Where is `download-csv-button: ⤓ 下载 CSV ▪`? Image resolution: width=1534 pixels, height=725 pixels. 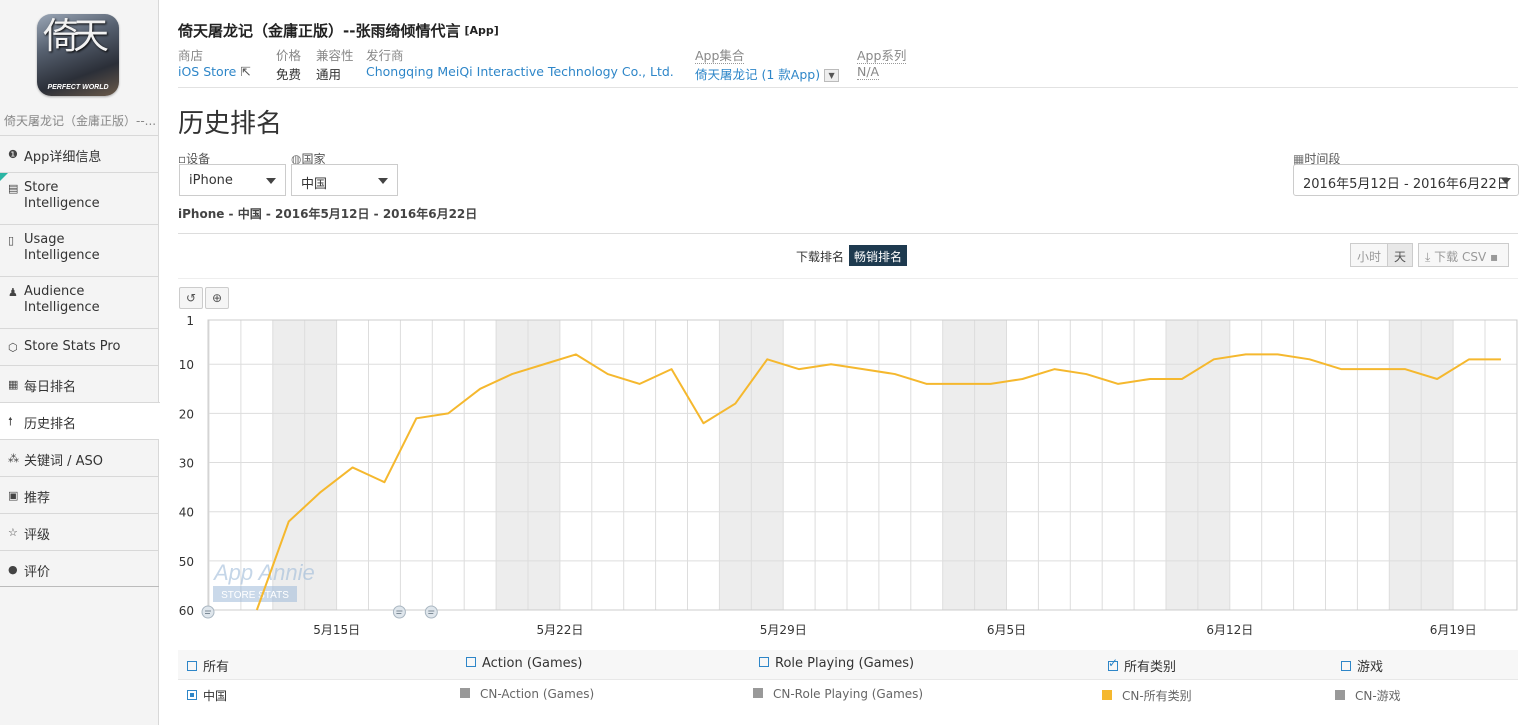 download-csv-button: ⤓ 下载 CSV ▪ is located at coordinates (1463, 255).